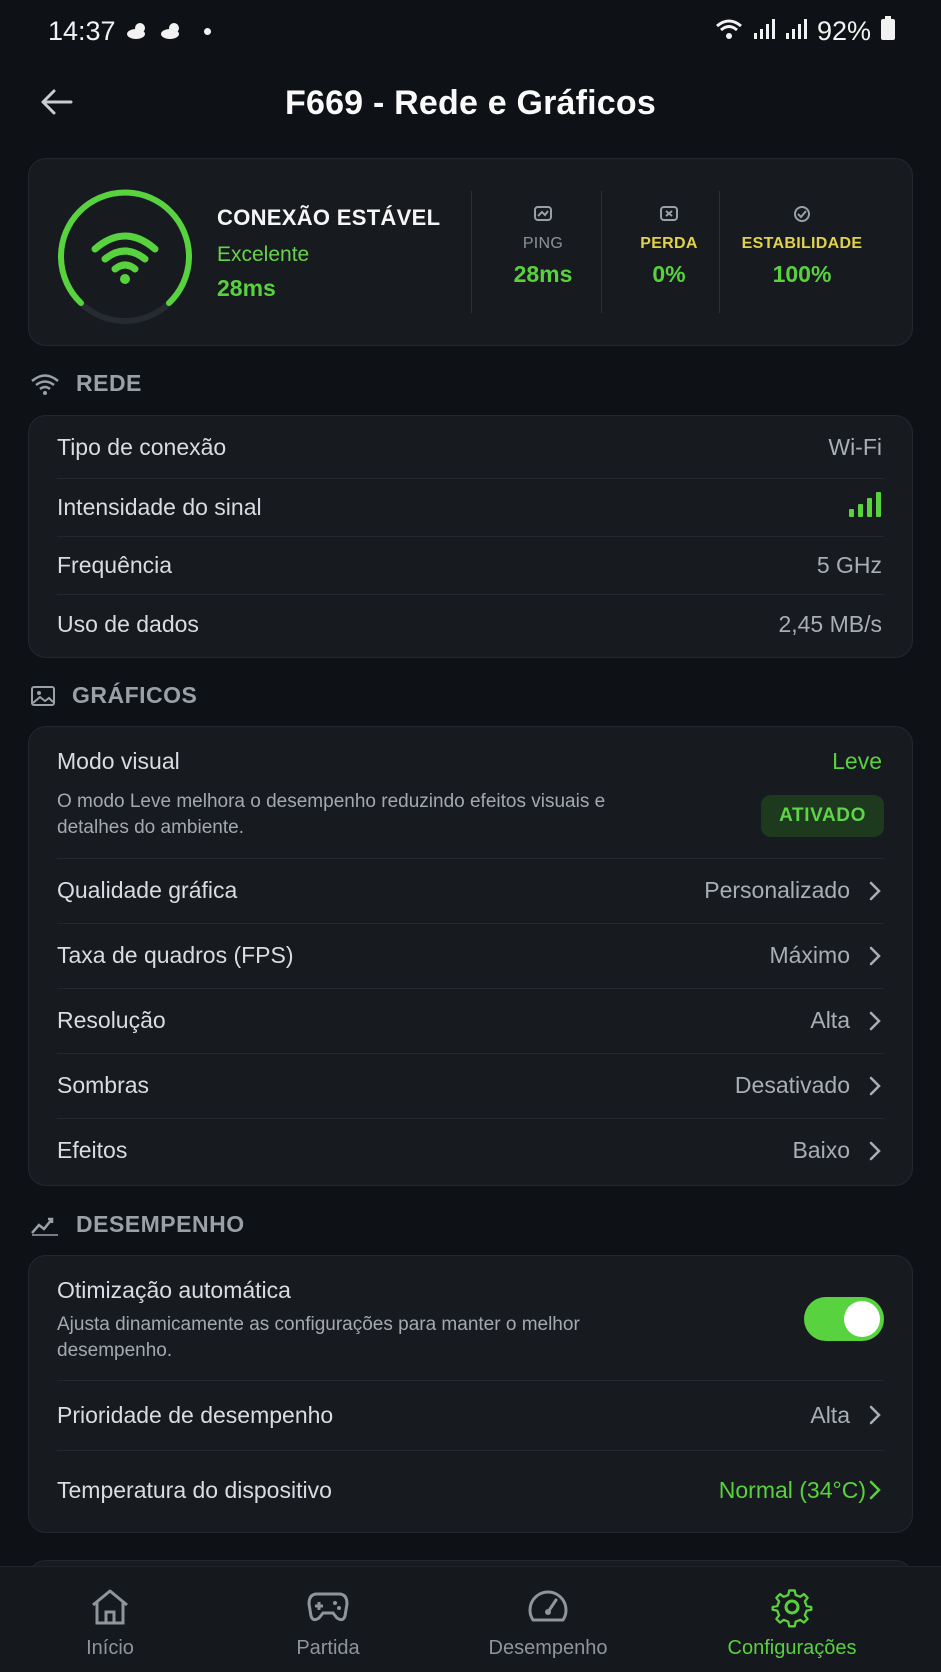 The width and height of the screenshot is (941, 1672). Describe the element at coordinates (207, 31) in the screenshot. I see `notification-dot-icon` at that location.